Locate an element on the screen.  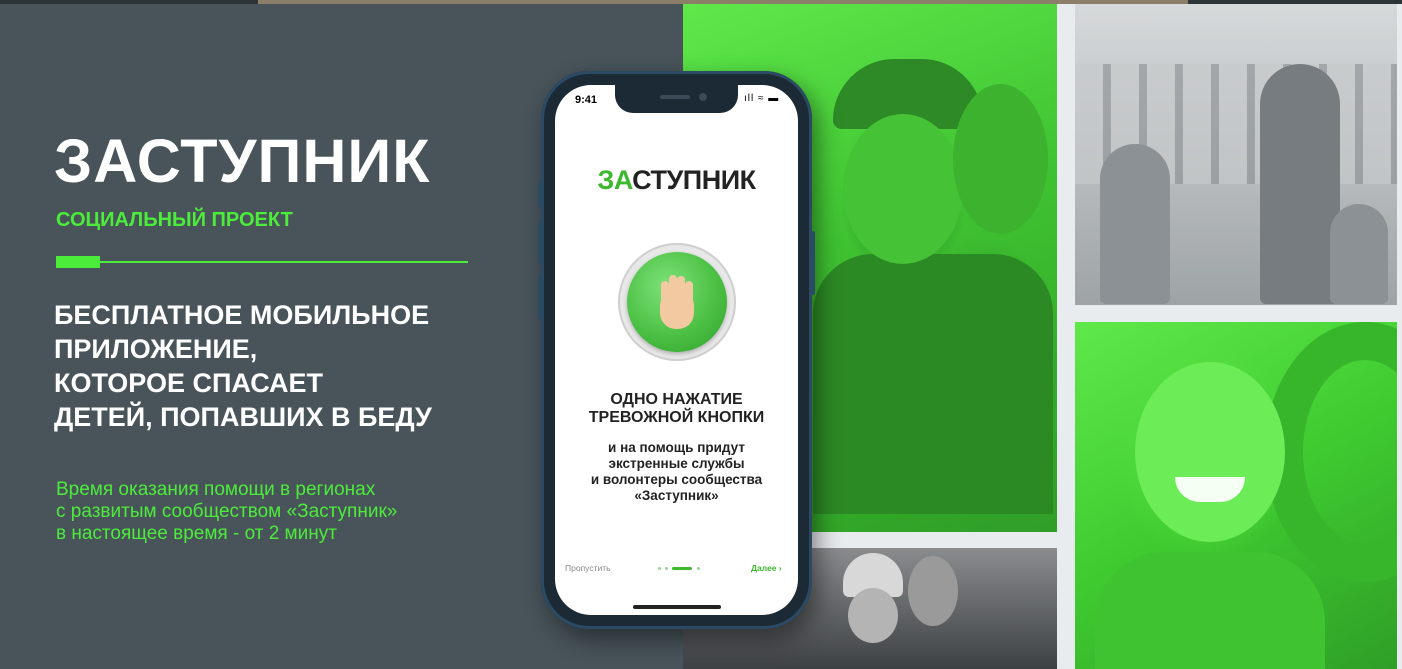
app-logo: ЗАСТУПНИК is located at coordinates (676, 180).